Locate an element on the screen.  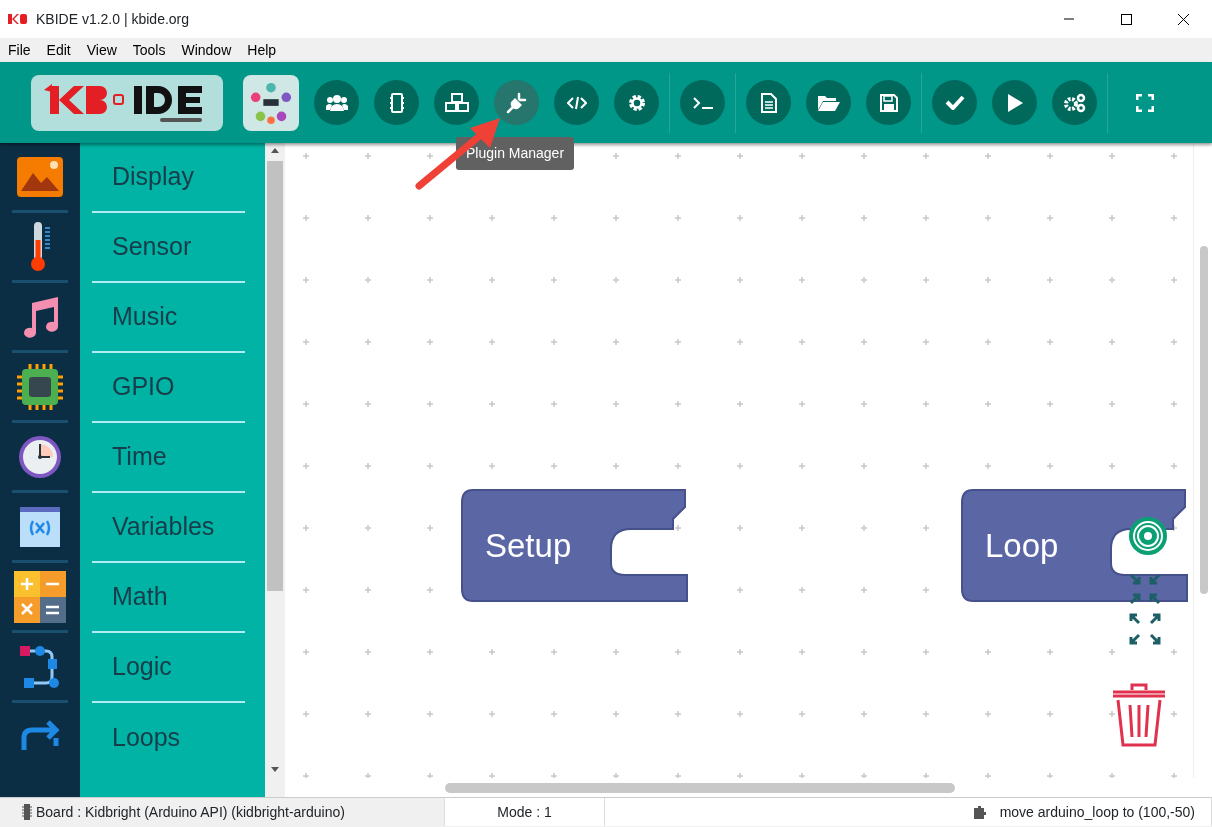
users-icon is located at coordinates (336, 102).